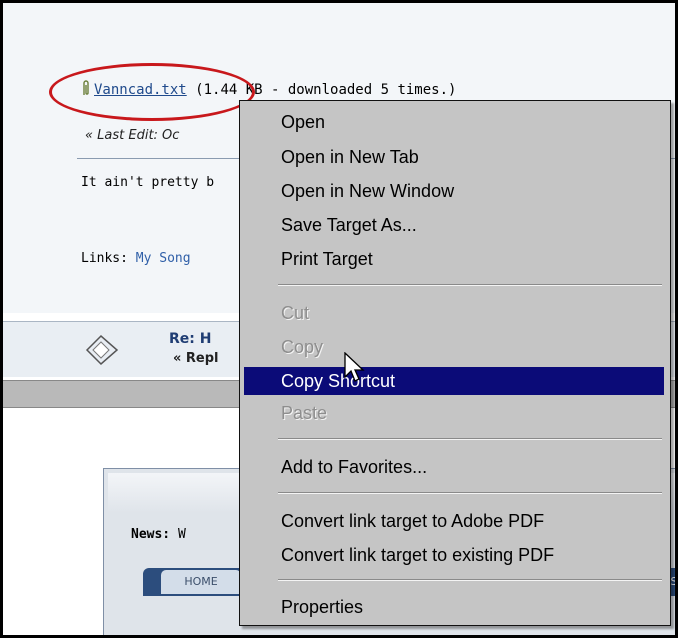 The height and width of the screenshot is (638, 678). What do you see at coordinates (181, 534) in the screenshot?
I see `news-value: W` at bounding box center [181, 534].